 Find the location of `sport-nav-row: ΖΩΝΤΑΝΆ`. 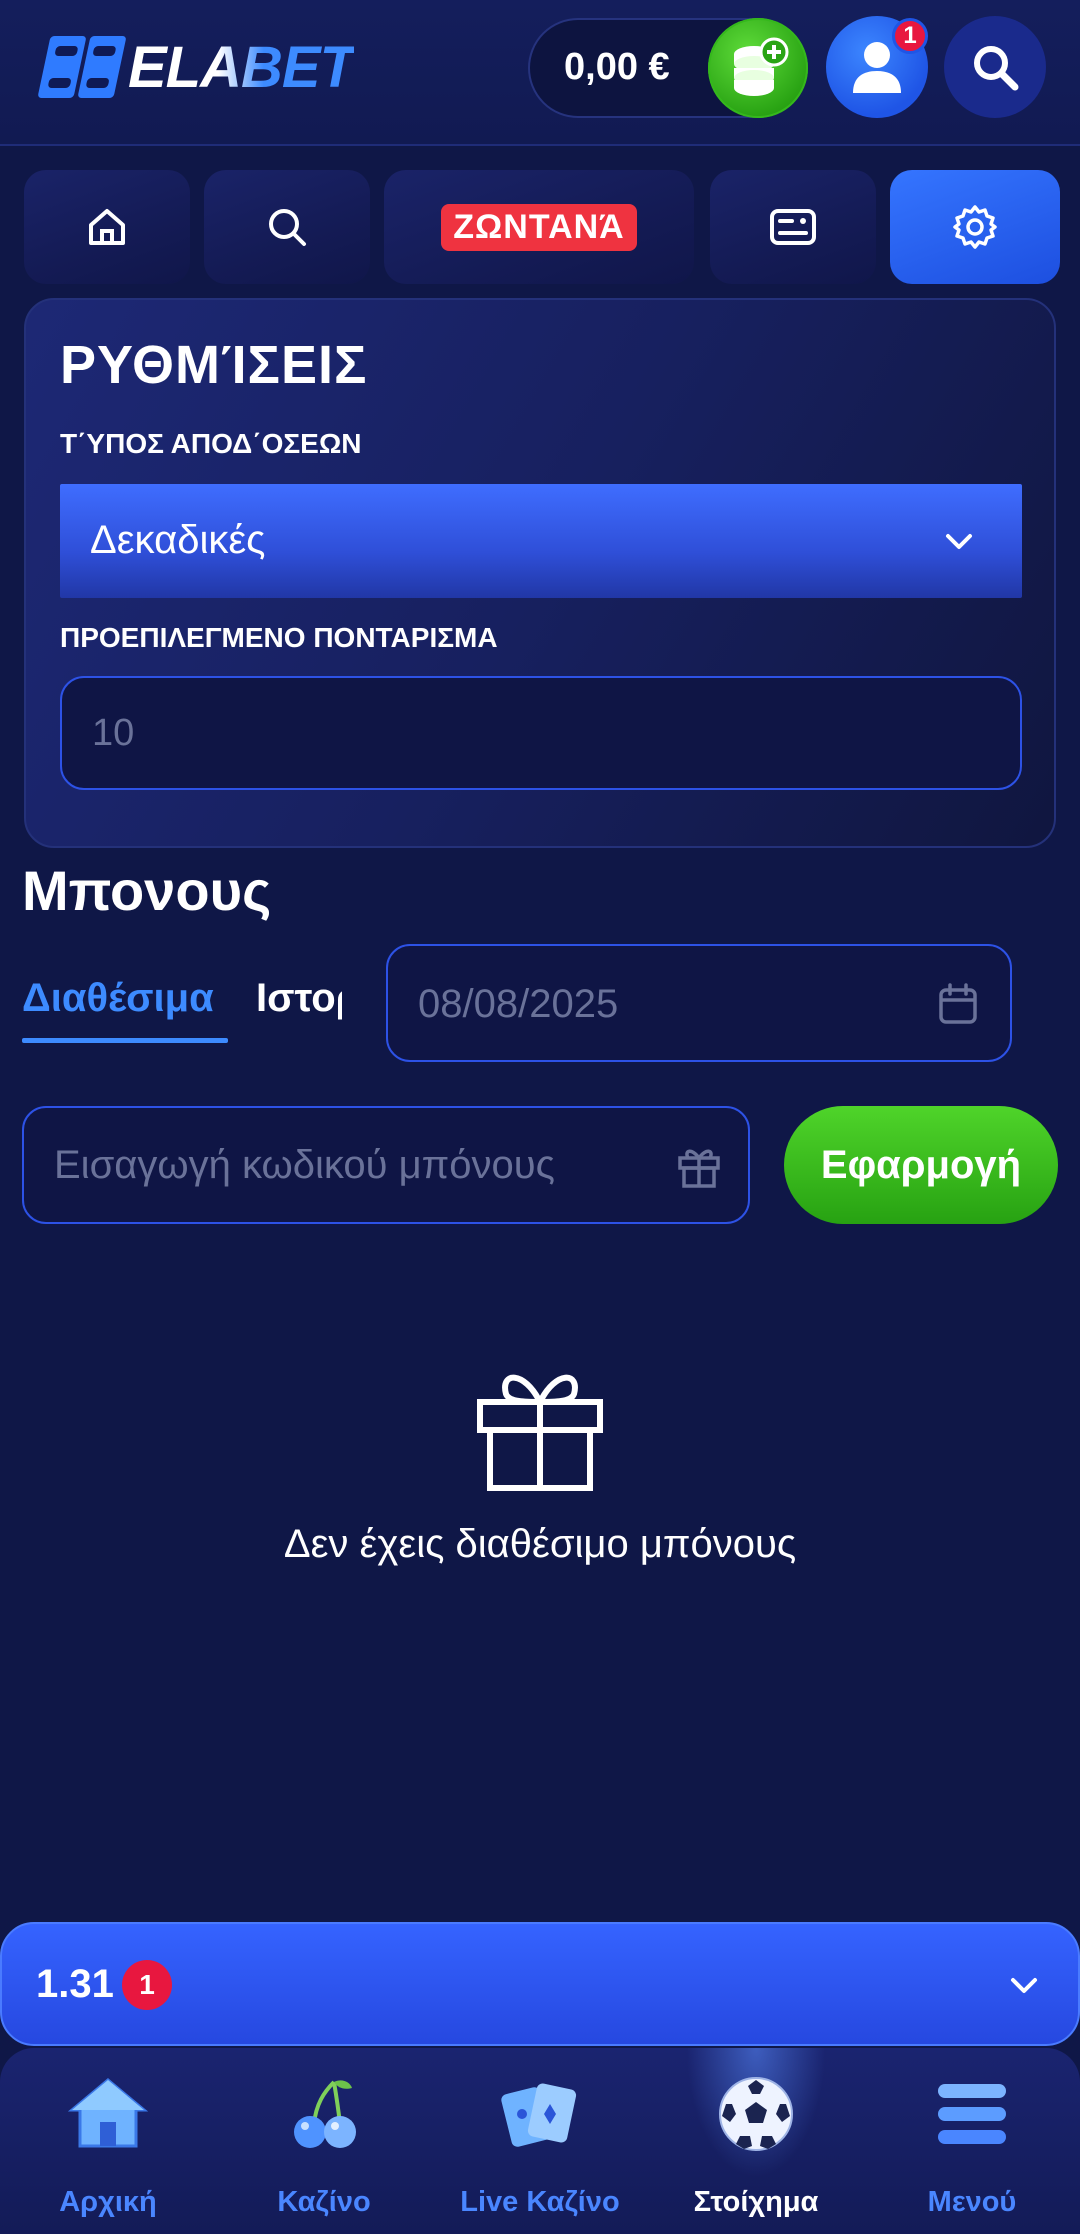

sport-nav-row: ΖΩΝΤΑΝΆ is located at coordinates (542, 227).